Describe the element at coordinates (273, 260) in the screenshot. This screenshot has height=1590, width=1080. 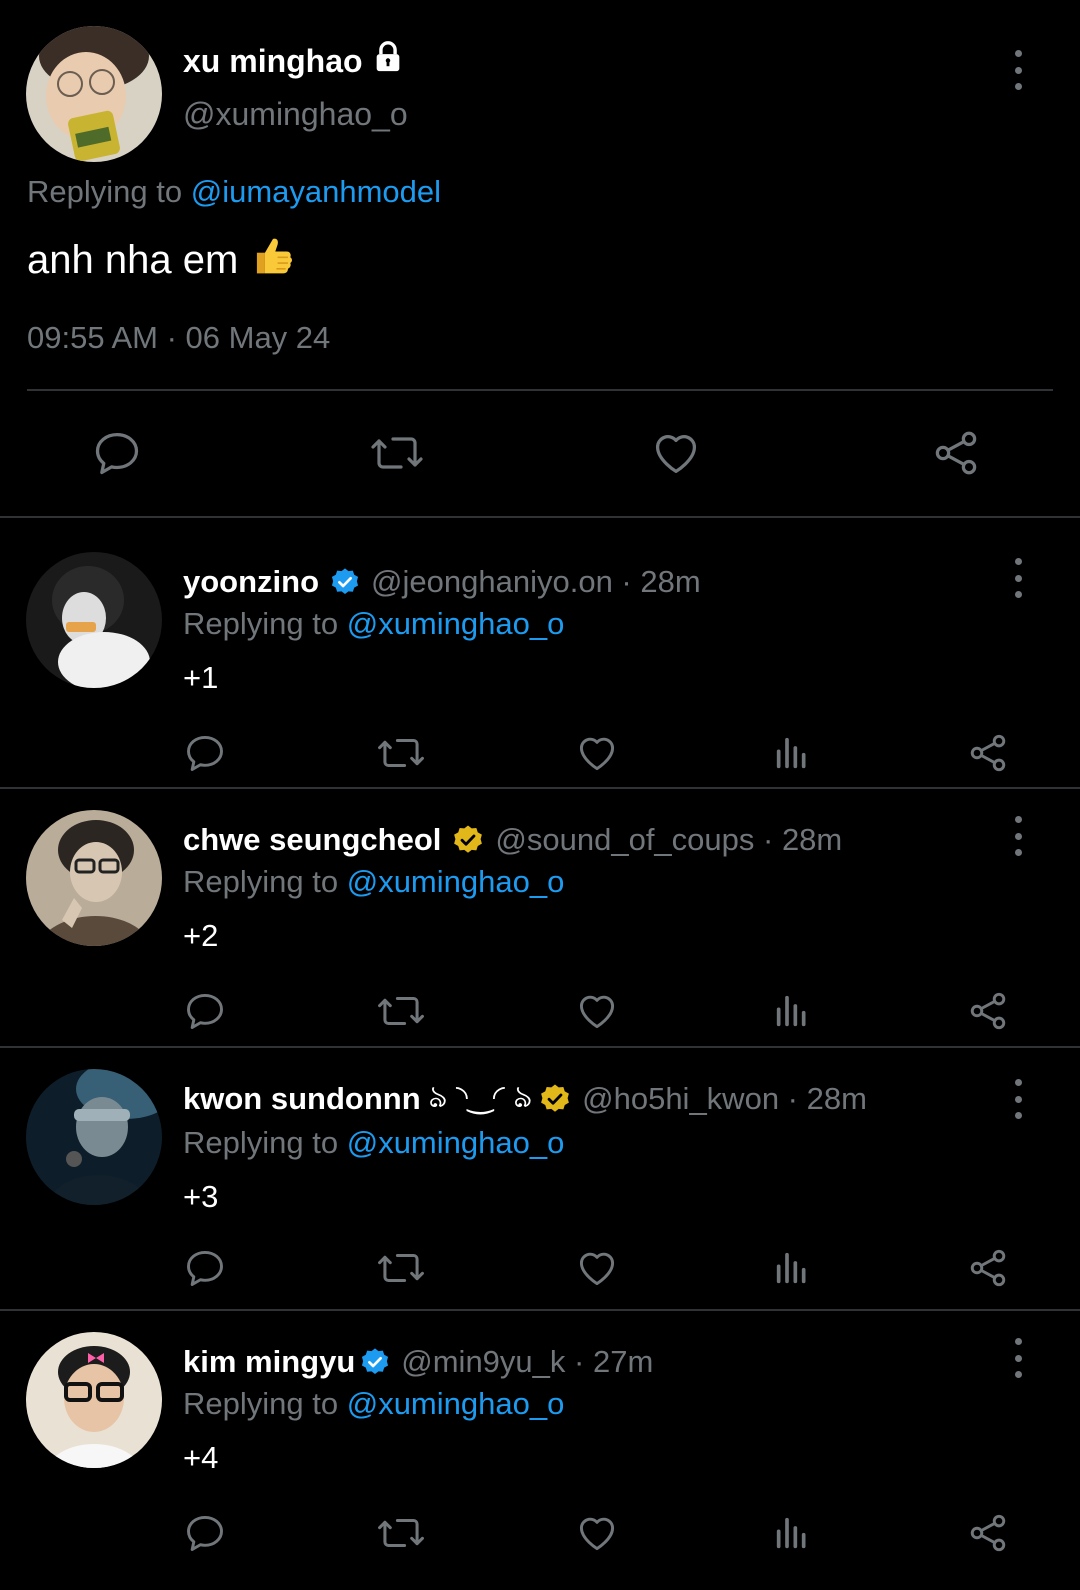
I see `thumbs-up-emoji` at that location.